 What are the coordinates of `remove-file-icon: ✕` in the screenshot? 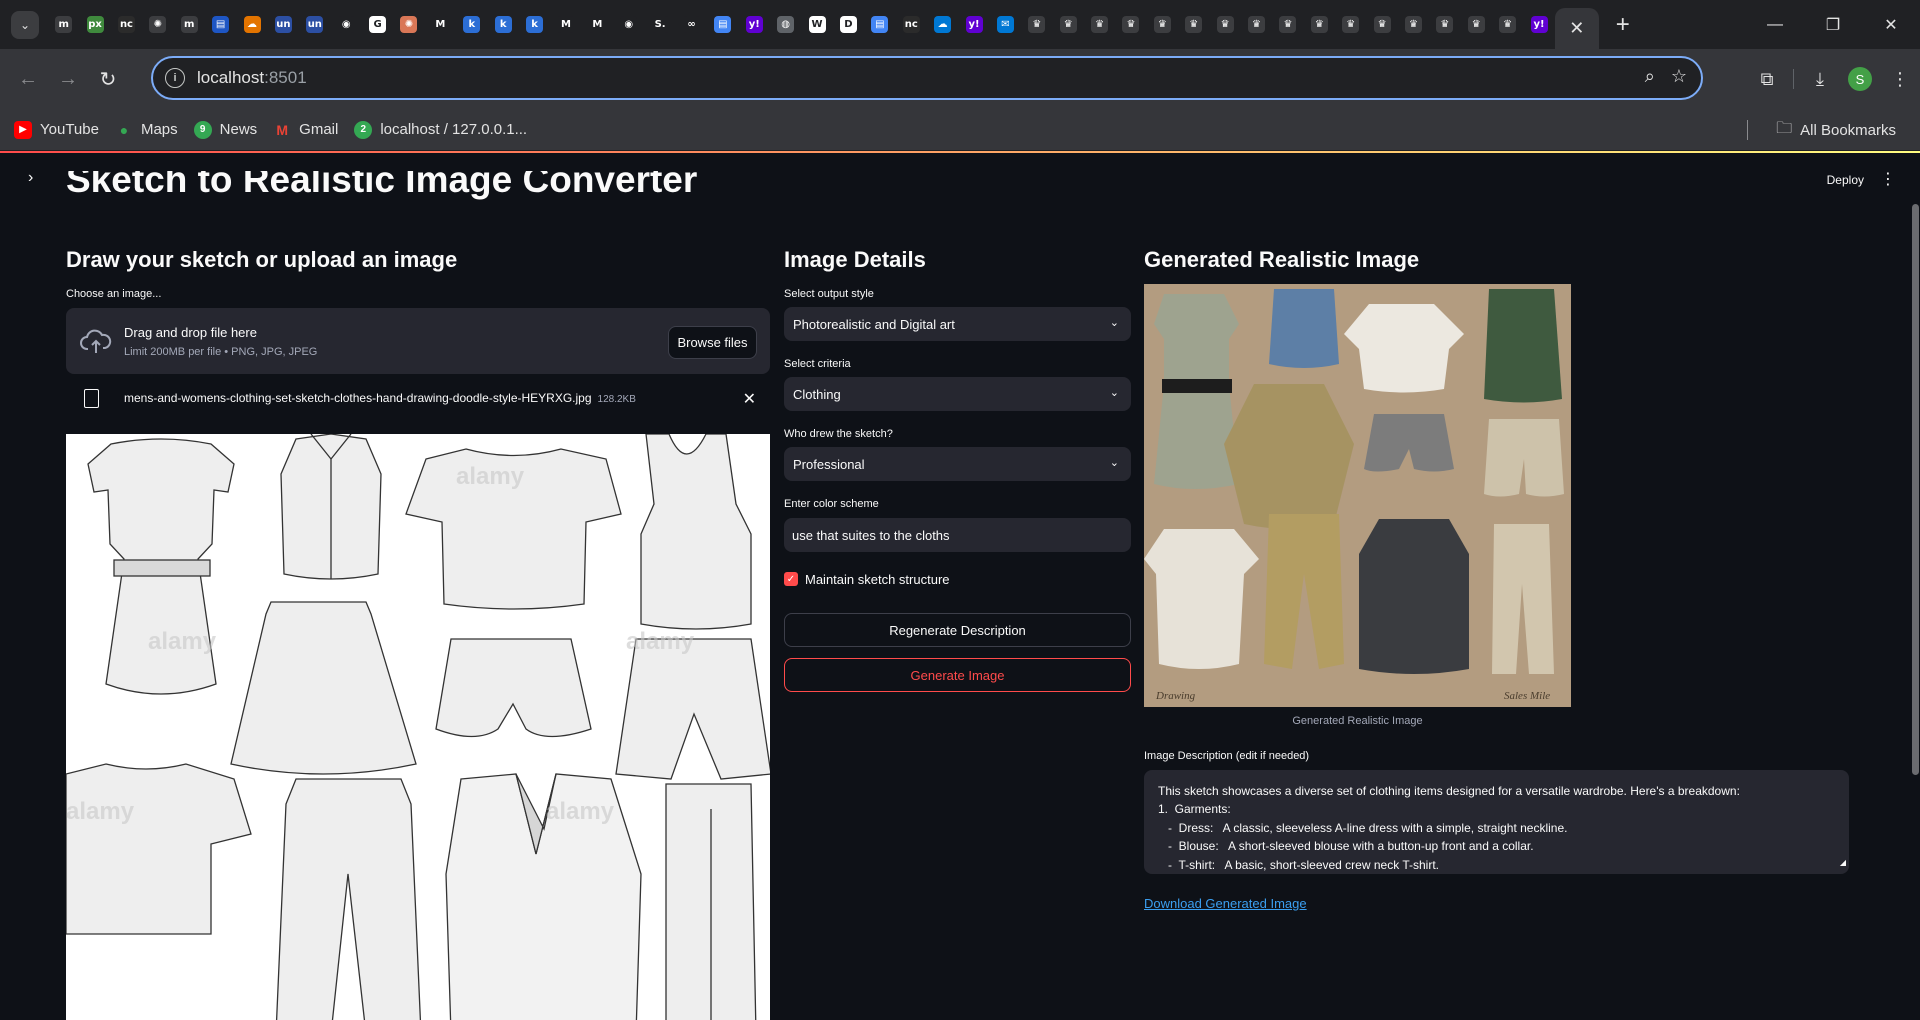 It's located at (749, 399).